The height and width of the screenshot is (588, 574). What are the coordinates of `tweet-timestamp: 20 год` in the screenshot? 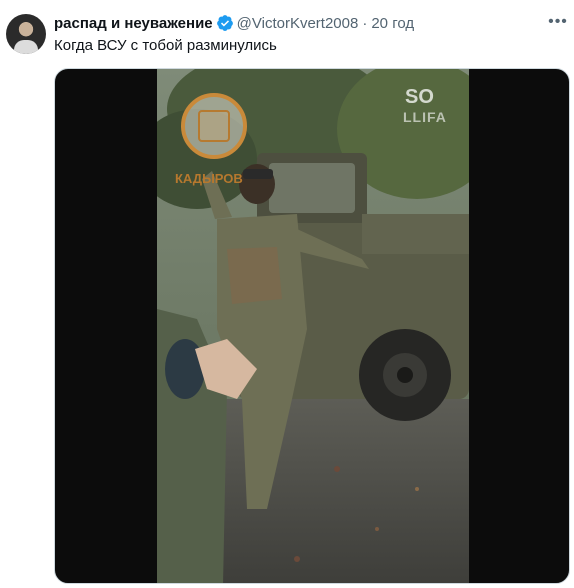 It's located at (392, 23).